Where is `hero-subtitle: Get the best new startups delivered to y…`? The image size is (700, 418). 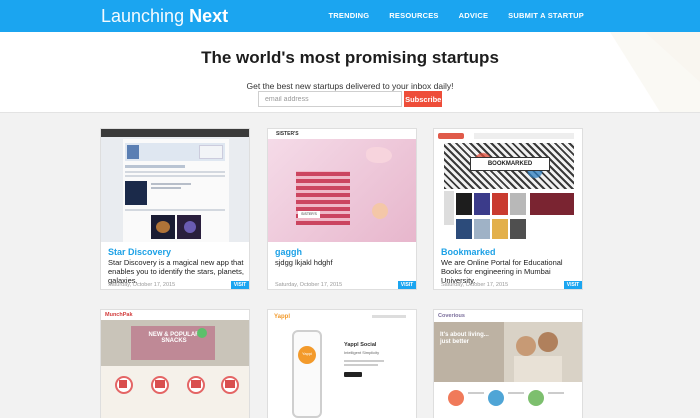
hero-subtitle: Get the best new startups delivered to y… is located at coordinates (350, 86).